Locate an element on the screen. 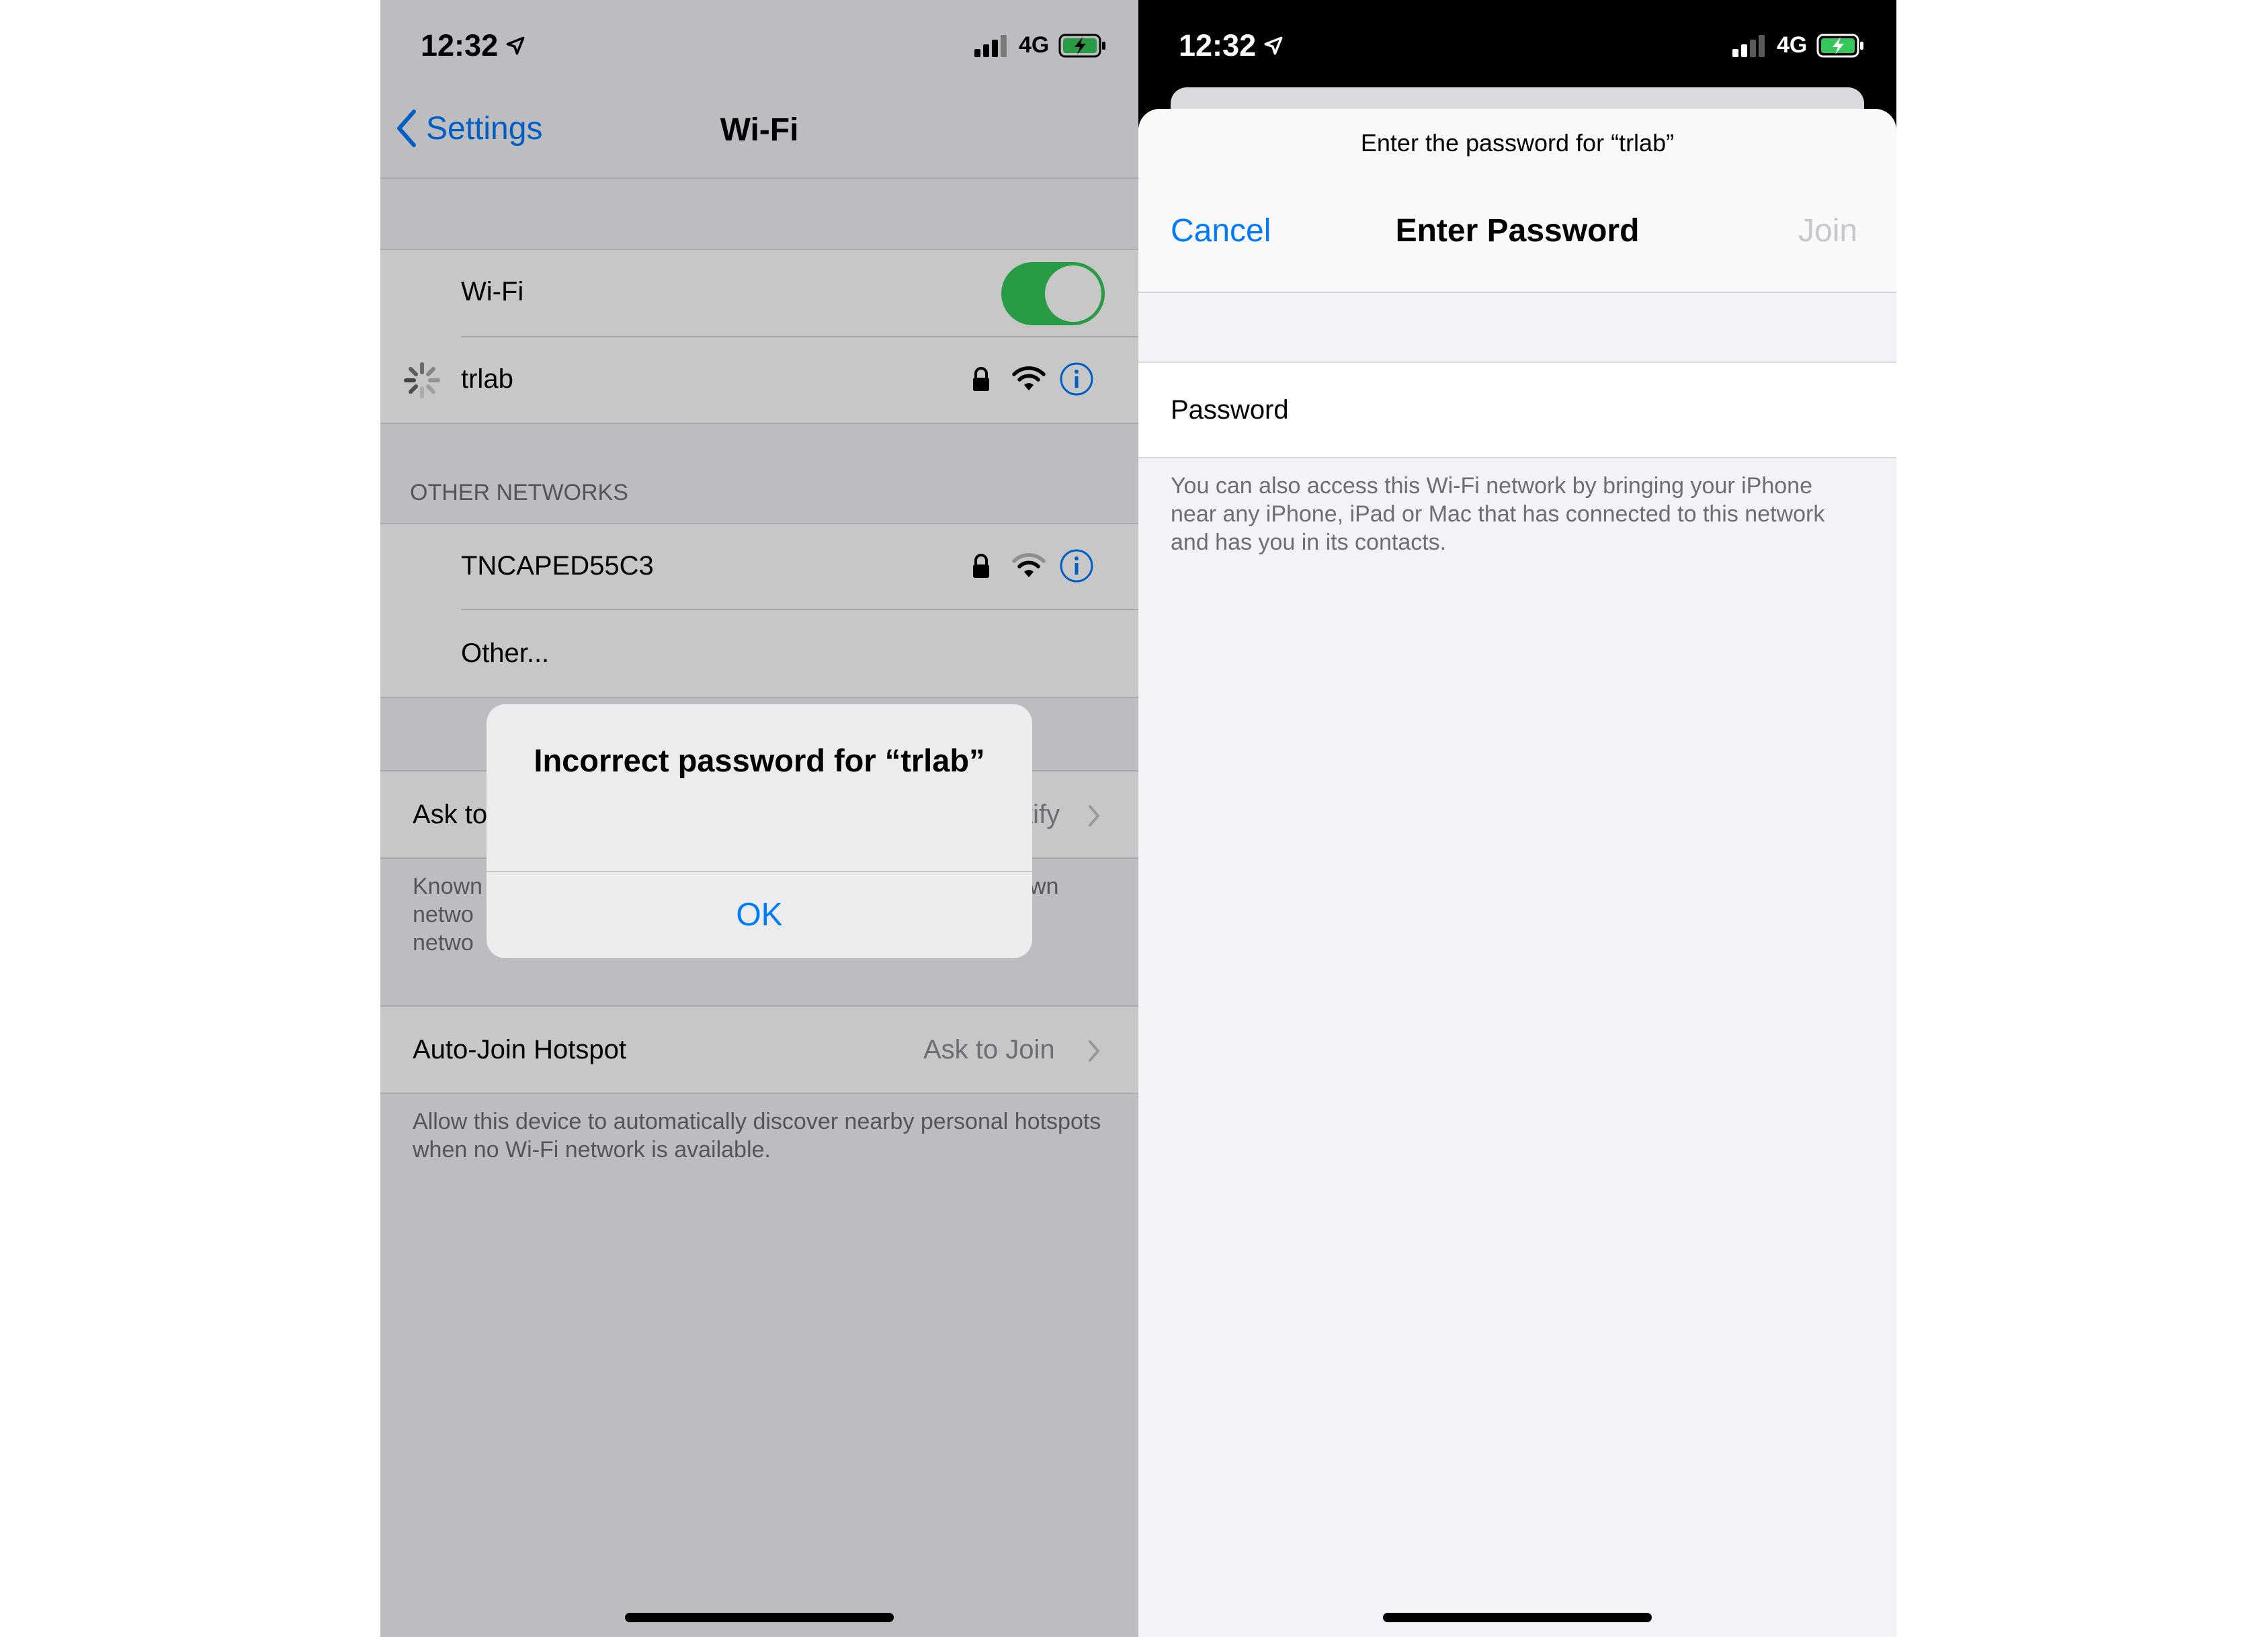  status-bar-time: 12:32 is located at coordinates (1231, 45).